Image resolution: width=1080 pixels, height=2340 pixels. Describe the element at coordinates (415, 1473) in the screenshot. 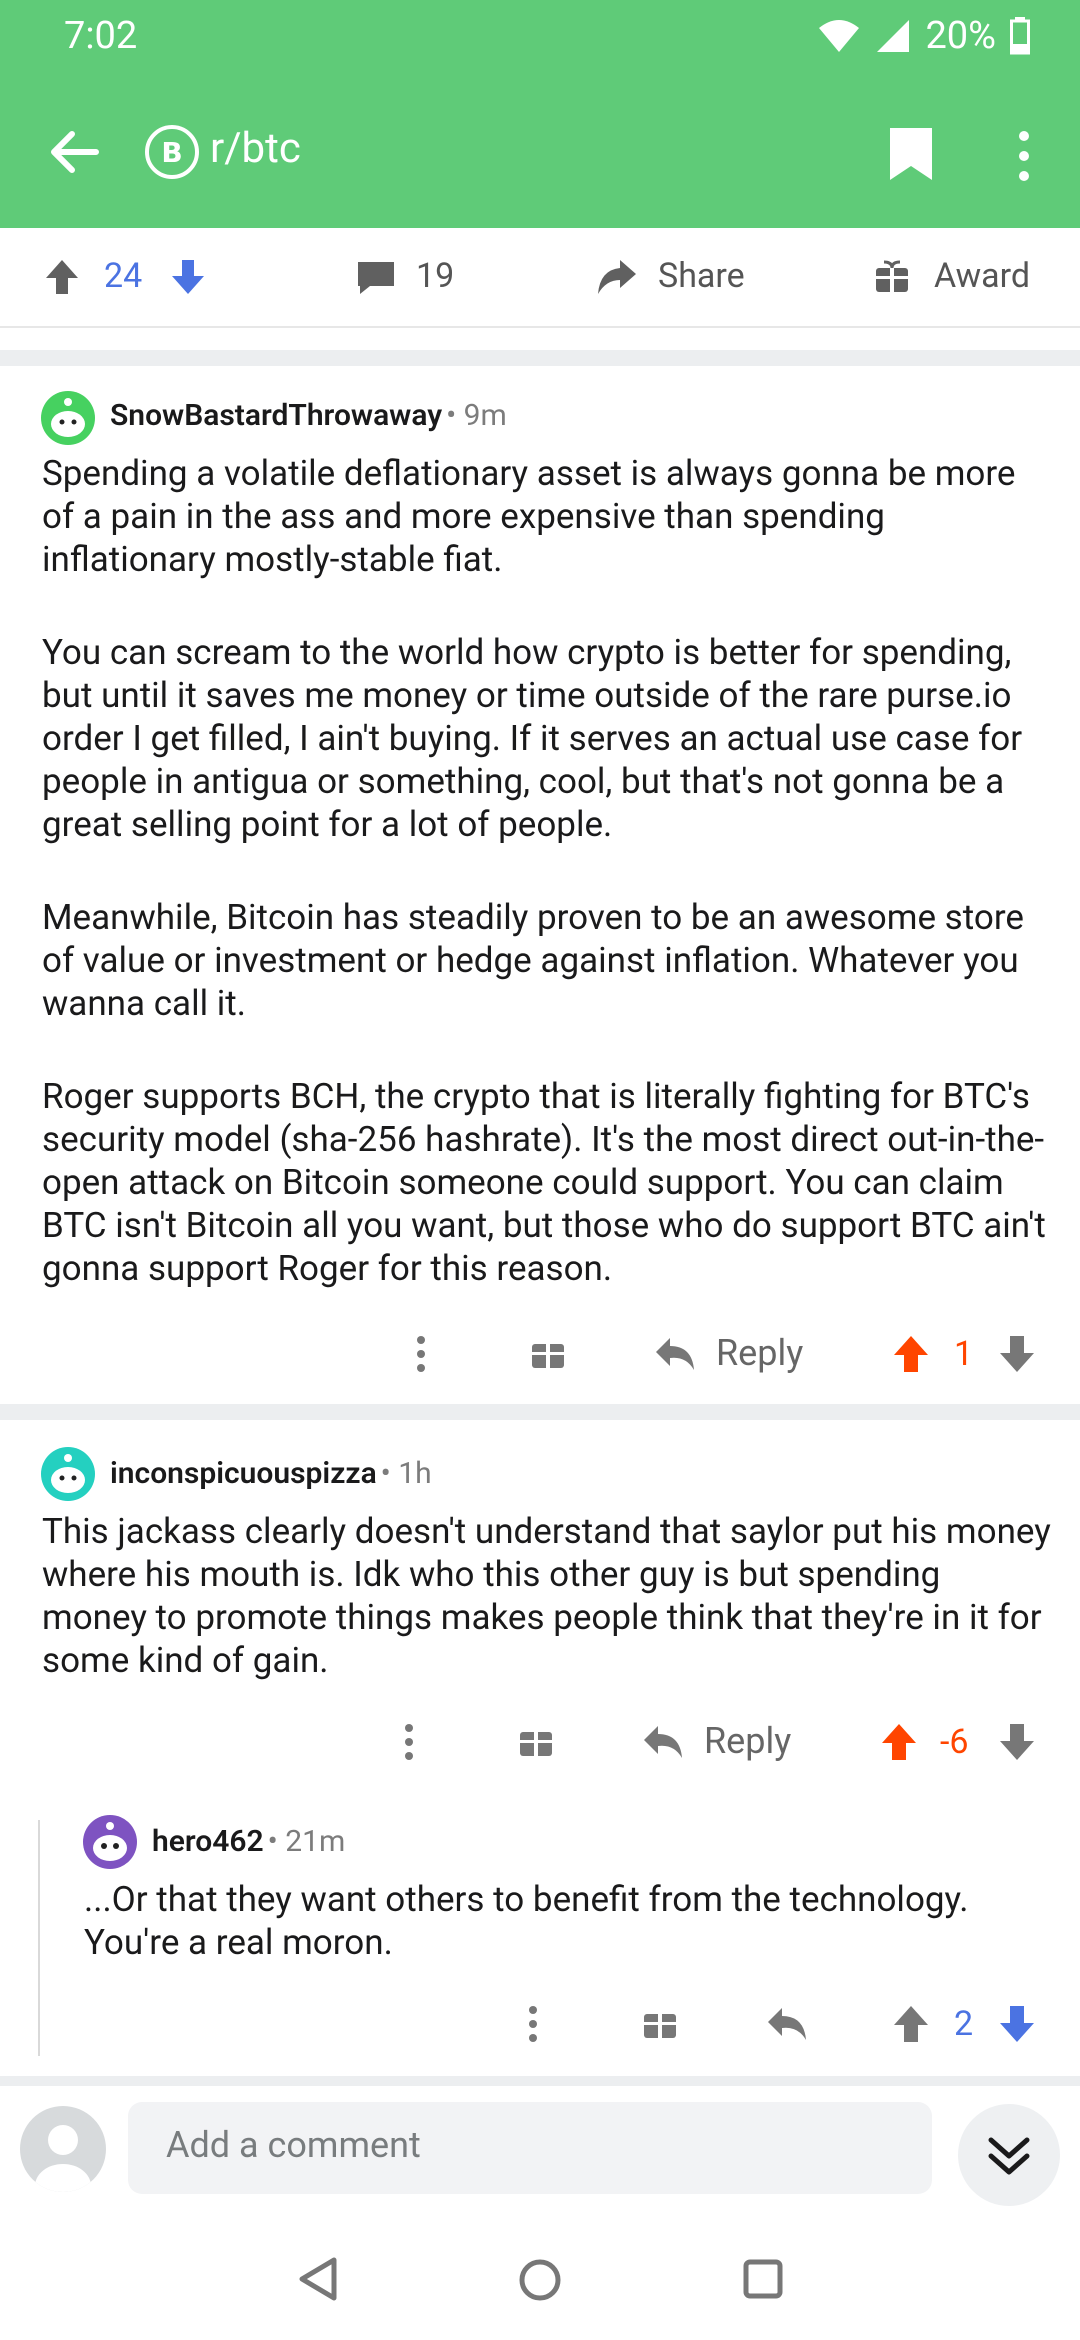

I see `comment-time: 1h` at that location.